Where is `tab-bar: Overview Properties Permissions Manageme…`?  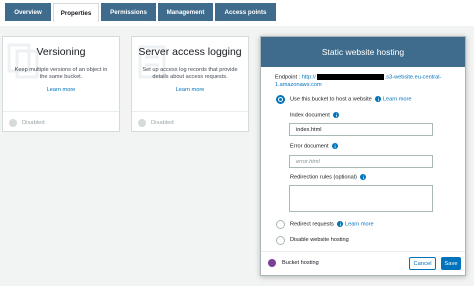
tab-bar: Overview Properties Permissions Manageme… is located at coordinates (237, 13).